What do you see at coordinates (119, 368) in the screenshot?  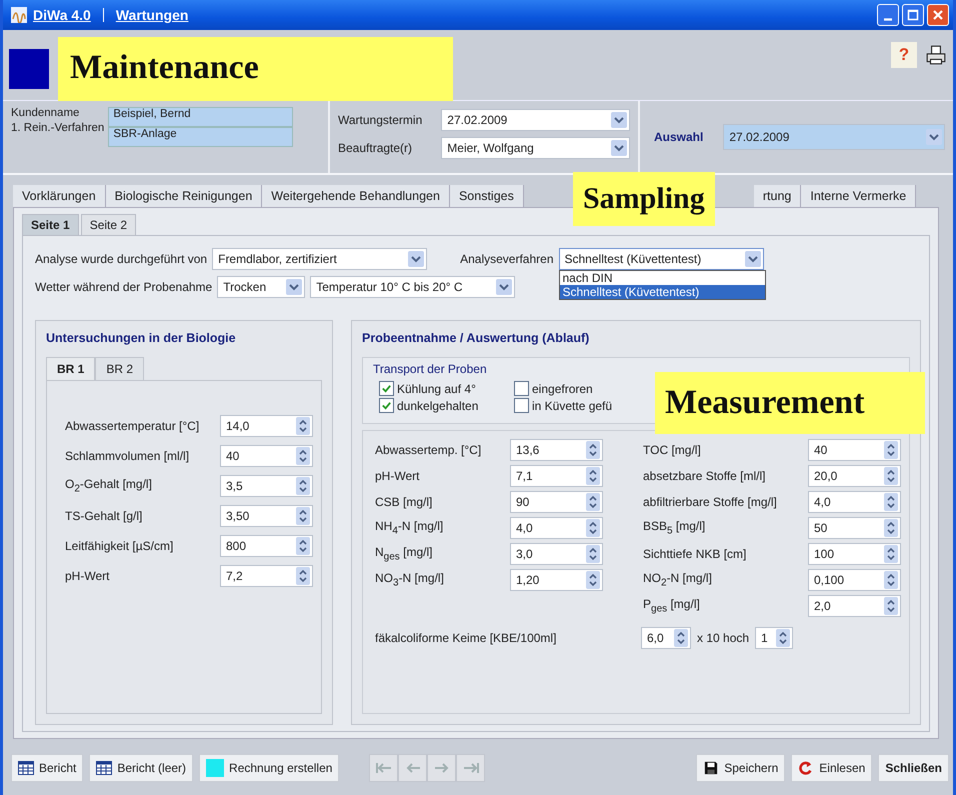 I see `tab: BR 2` at bounding box center [119, 368].